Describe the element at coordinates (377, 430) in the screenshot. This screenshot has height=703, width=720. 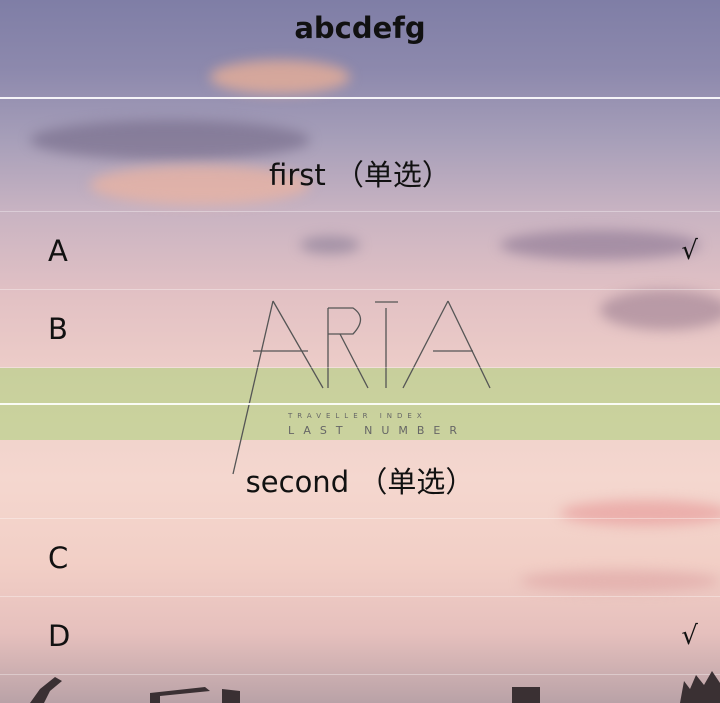
I see `logo-subtitle: LAST NUMBER` at that location.